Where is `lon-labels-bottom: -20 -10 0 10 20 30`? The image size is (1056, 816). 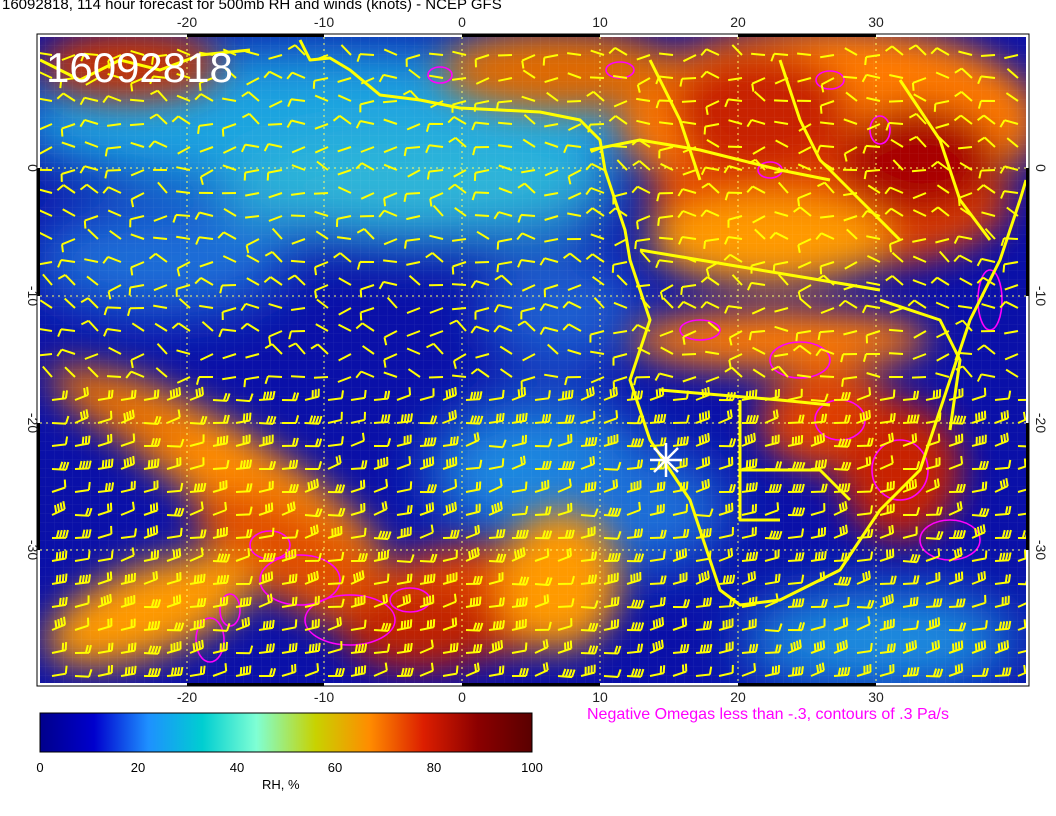 lon-labels-bottom: -20 -10 0 10 20 30 is located at coordinates (530, 697).